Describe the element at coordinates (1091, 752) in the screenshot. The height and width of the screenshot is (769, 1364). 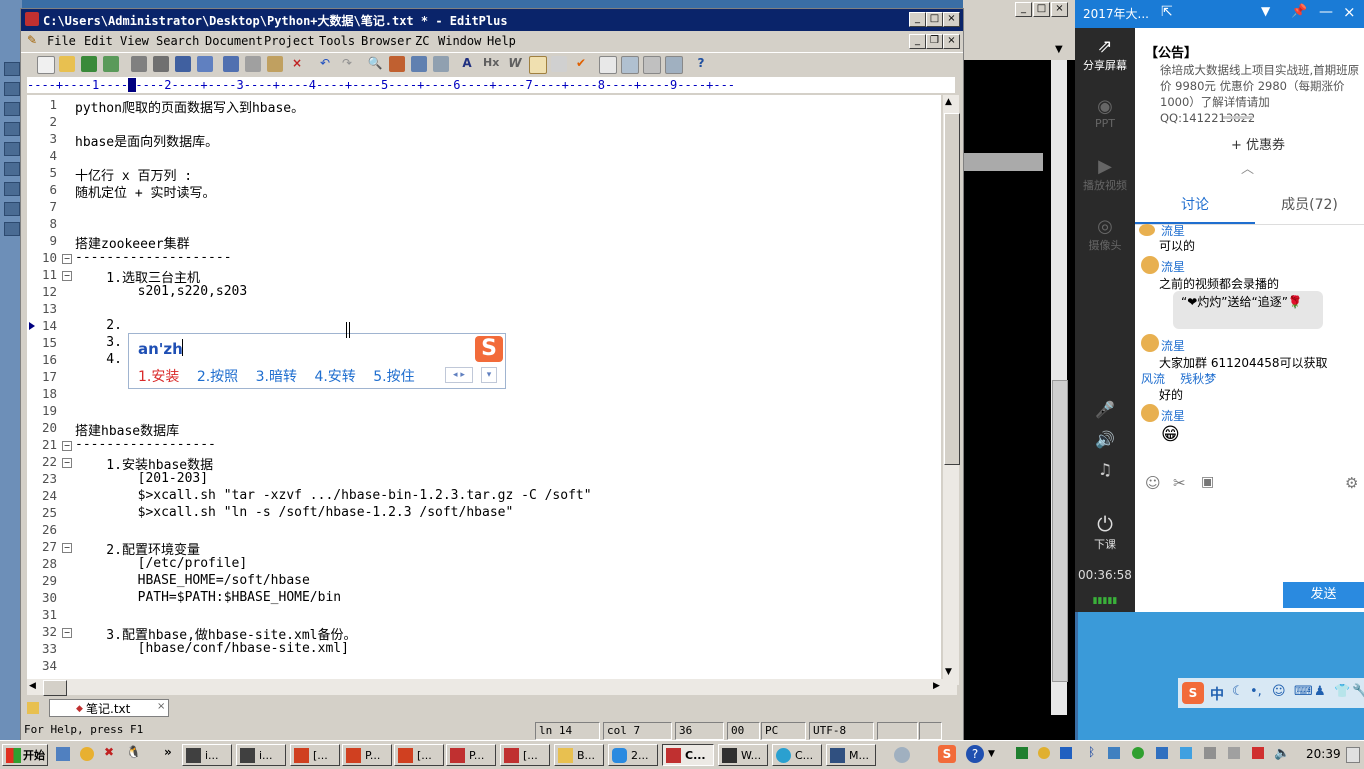
I see `bluetooth-icon: ᛒ` at that location.